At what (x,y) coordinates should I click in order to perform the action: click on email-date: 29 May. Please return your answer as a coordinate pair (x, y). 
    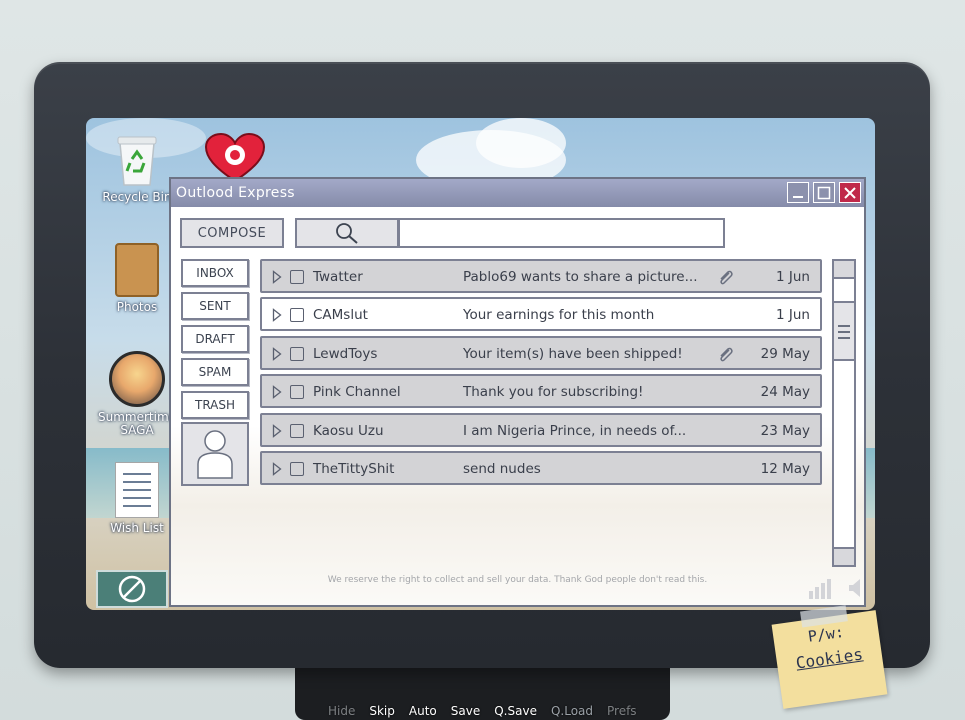
    Looking at the image, I should click on (785, 354).